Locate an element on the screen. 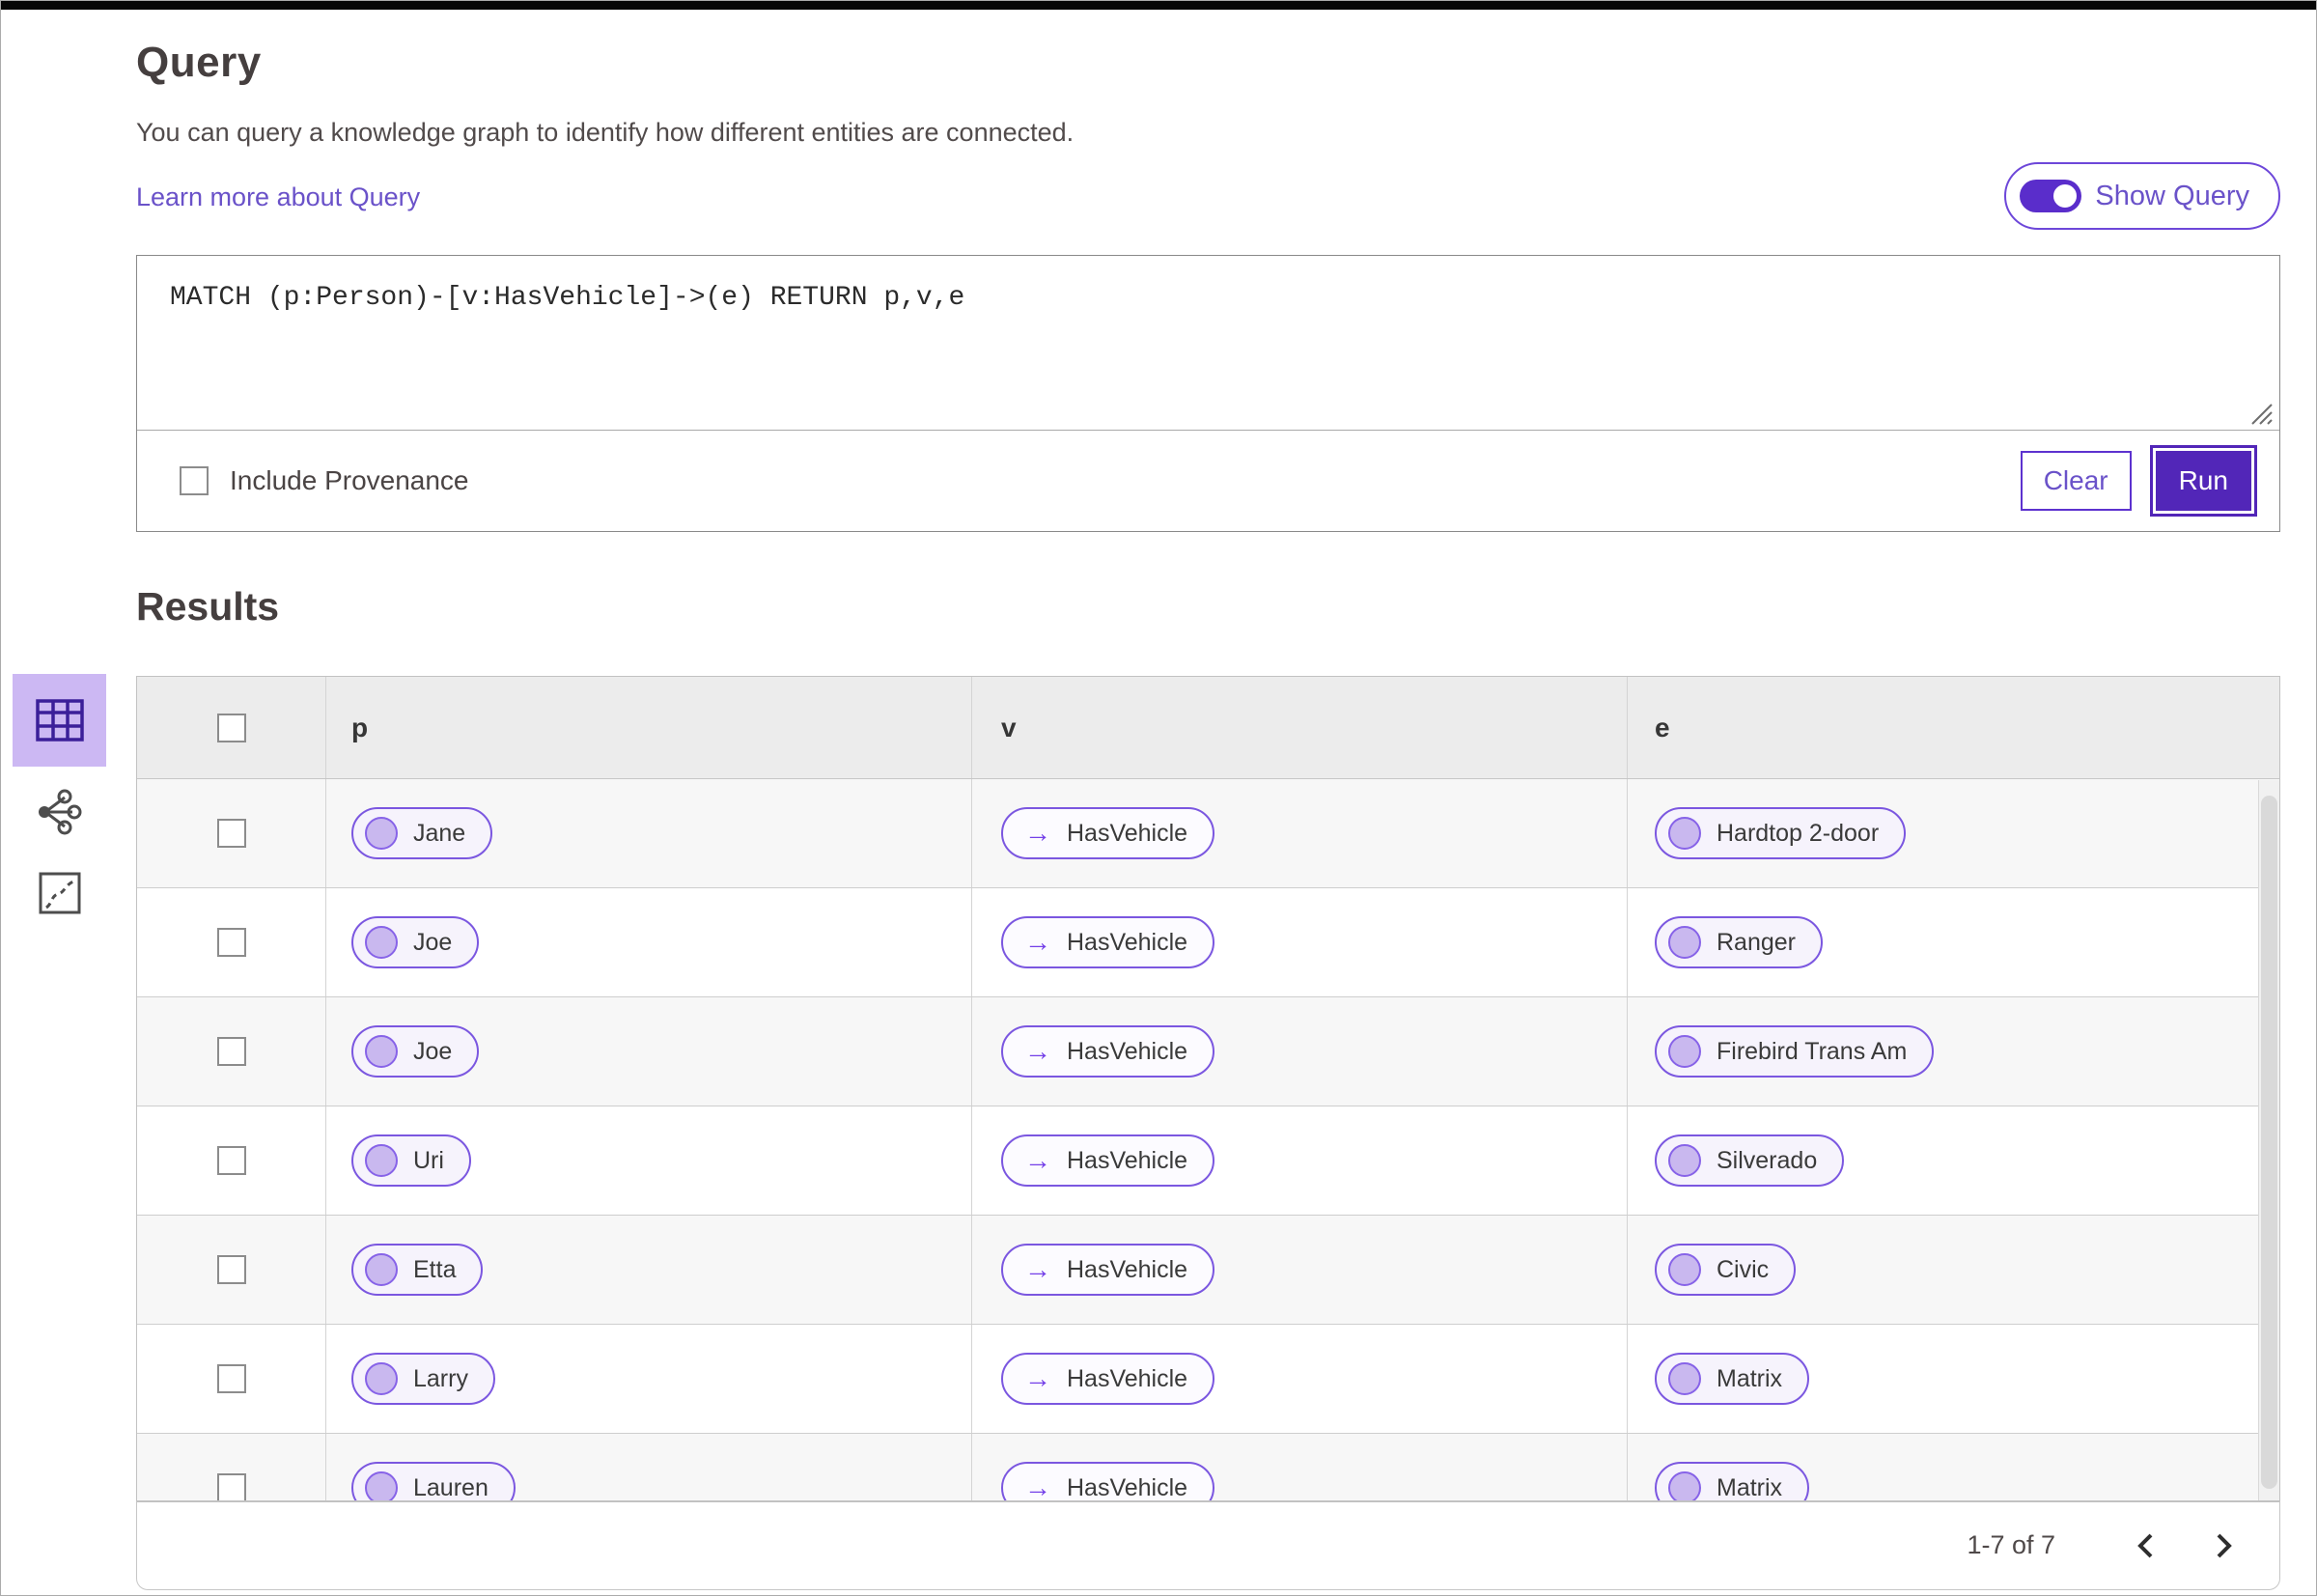 The image size is (2317, 1596). table-row: Joe → HasVehicle Ranger is located at coordinates (1208, 943).